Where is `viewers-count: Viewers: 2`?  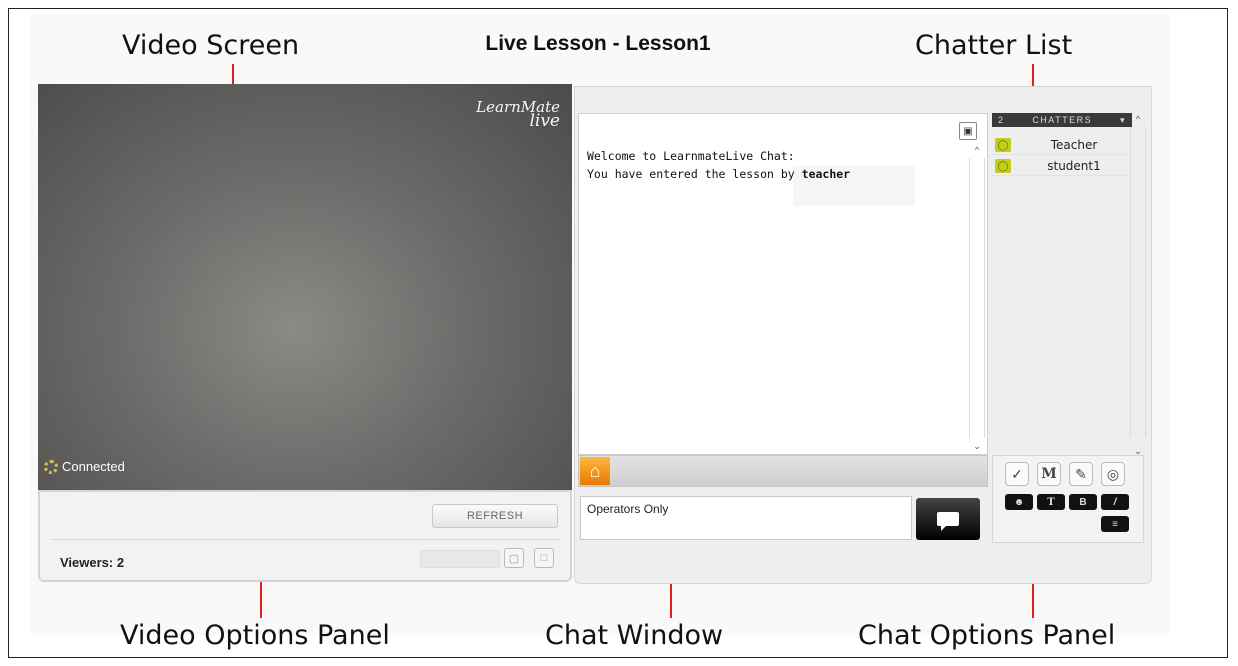
viewers-count: Viewers: 2 is located at coordinates (92, 562).